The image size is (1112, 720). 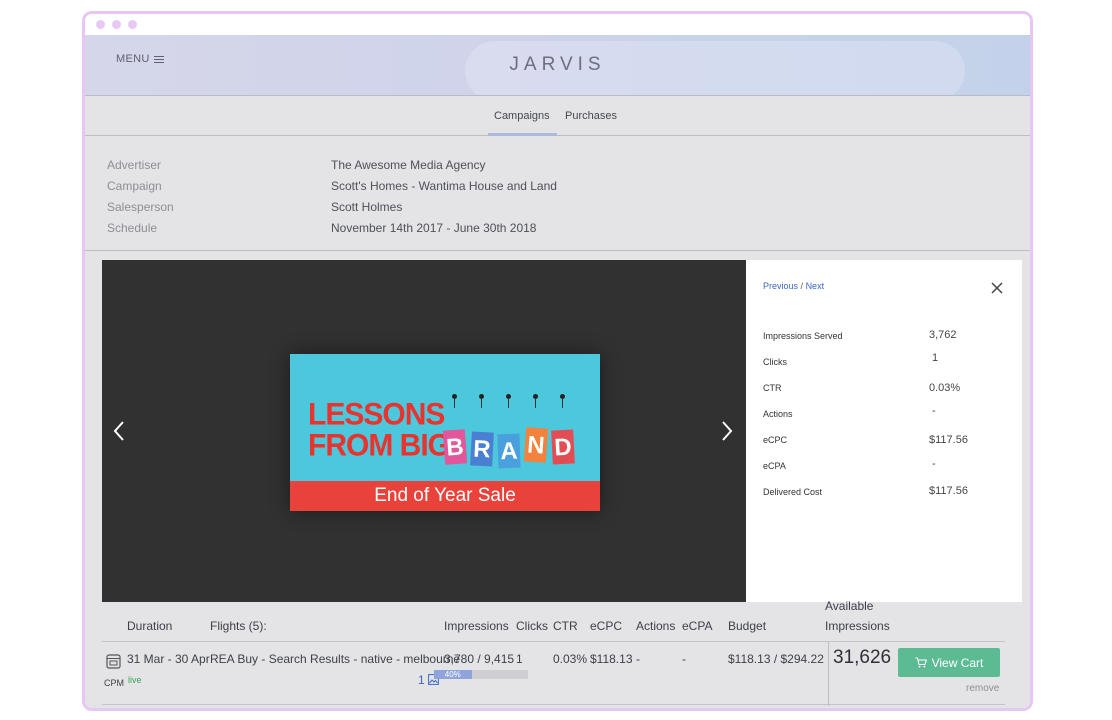 I want to click on stat-value: 0.03%, so click(x=945, y=388).